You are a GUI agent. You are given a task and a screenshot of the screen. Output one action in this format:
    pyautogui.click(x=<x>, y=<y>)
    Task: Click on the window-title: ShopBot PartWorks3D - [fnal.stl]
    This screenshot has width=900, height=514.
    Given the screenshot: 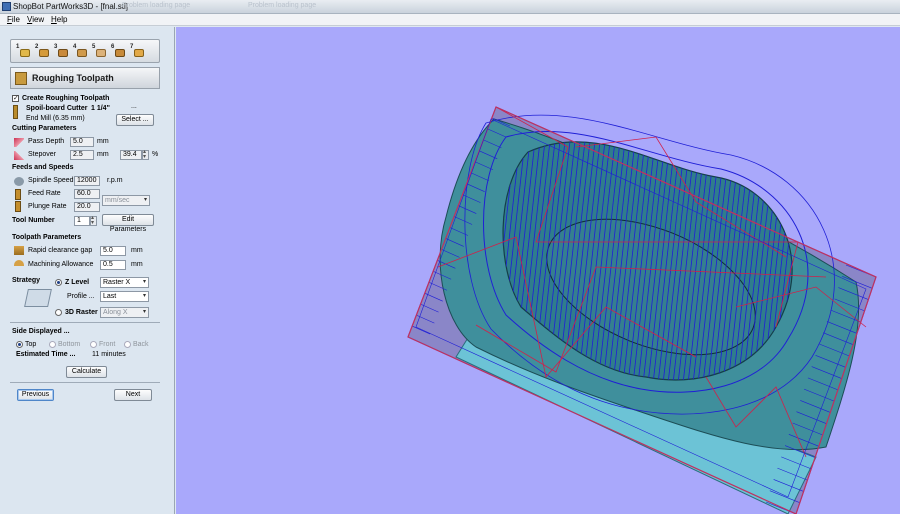 What is the action you would take?
    pyautogui.click(x=71, y=6)
    